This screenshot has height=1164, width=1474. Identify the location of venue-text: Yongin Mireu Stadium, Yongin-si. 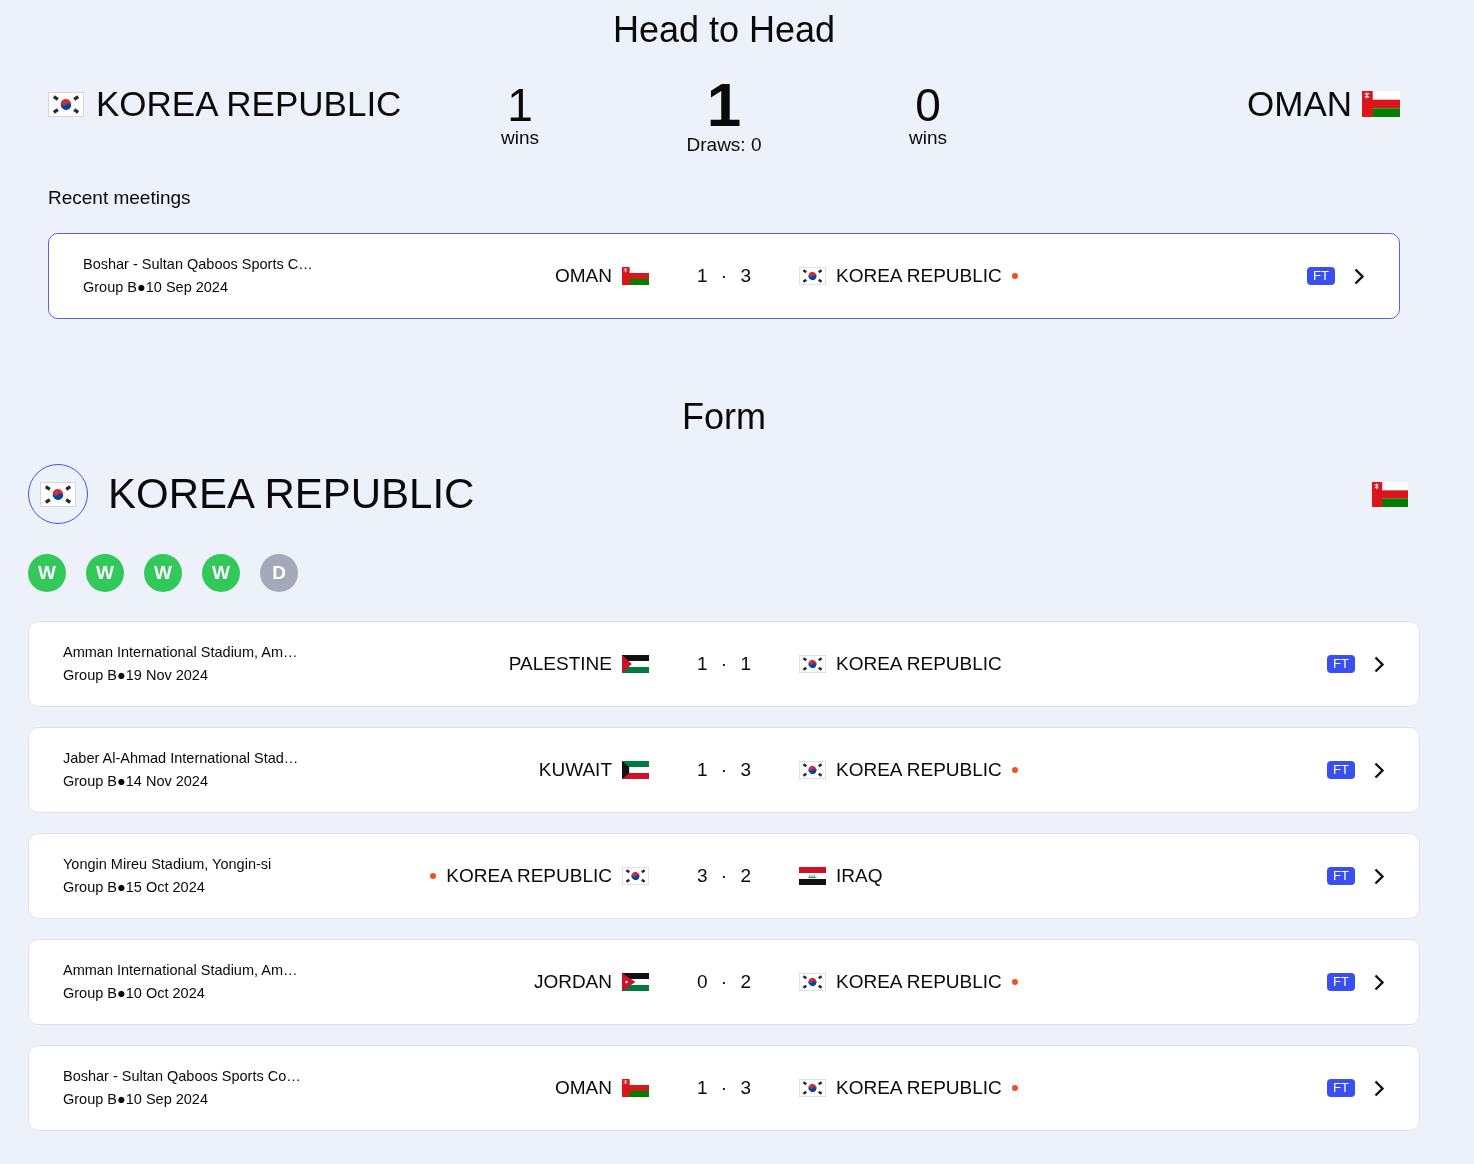
(167, 864).